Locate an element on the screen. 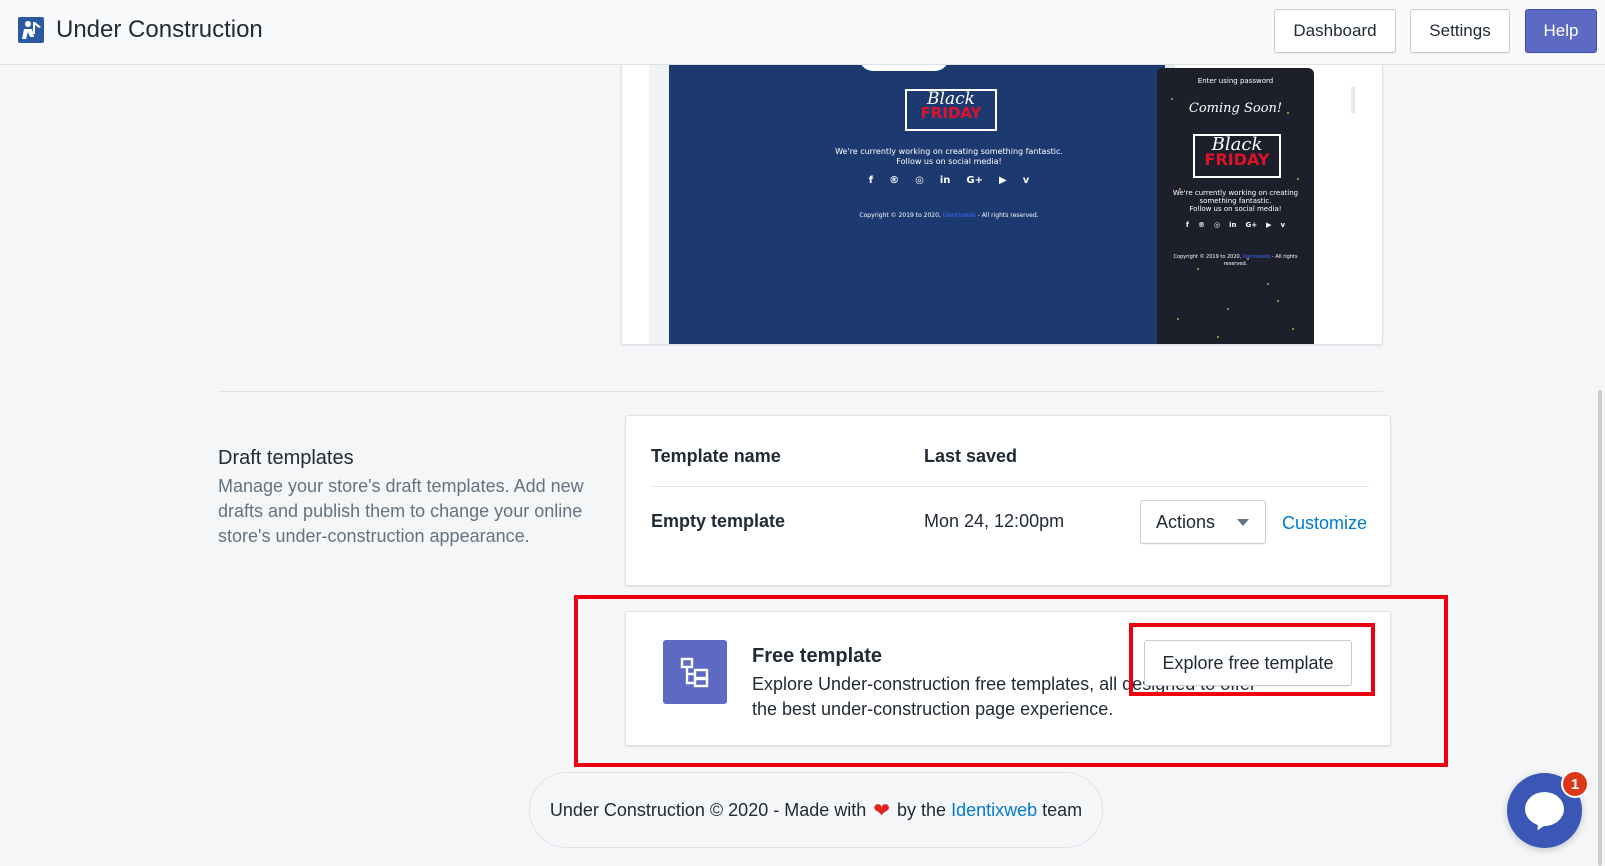 This screenshot has height=866, width=1605. draft-section-title: Draft templates is located at coordinates (286, 458).